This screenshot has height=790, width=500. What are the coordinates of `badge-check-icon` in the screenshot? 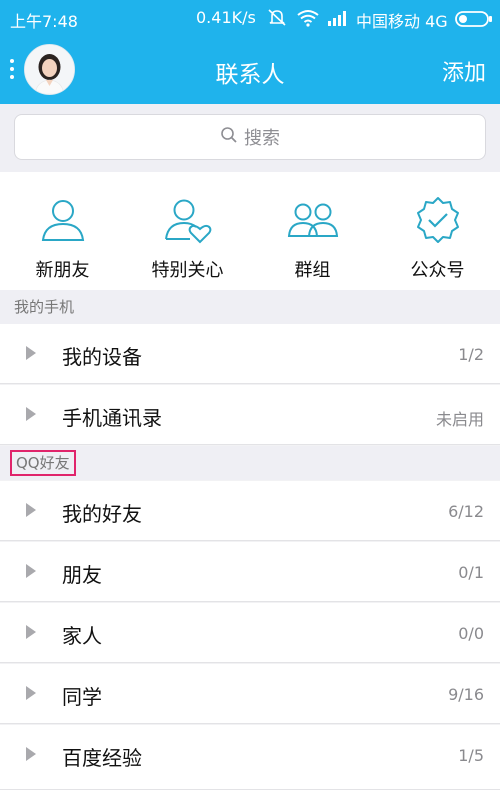 It's located at (438, 220).